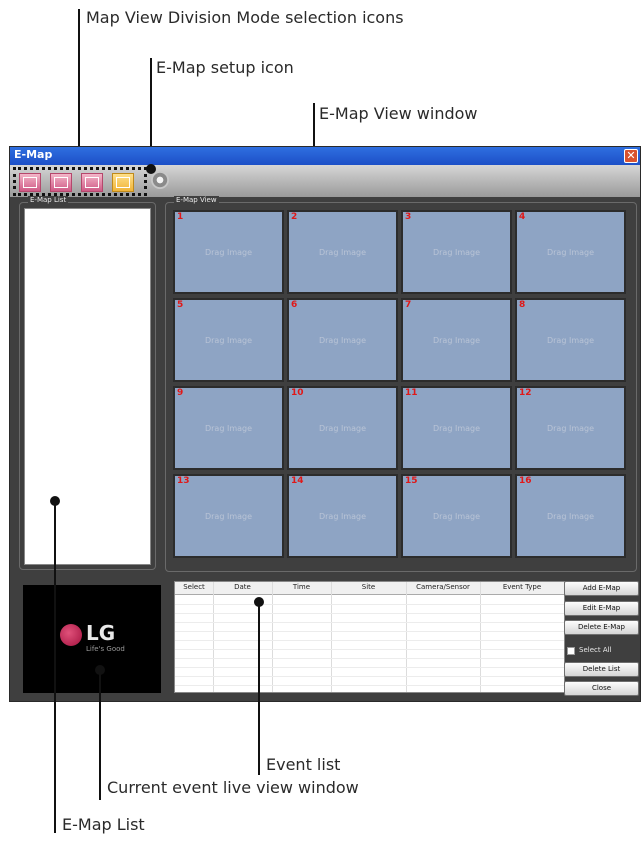 The width and height of the screenshot is (641, 843). What do you see at coordinates (123, 182) in the screenshot?
I see `division-16-icon` at bounding box center [123, 182].